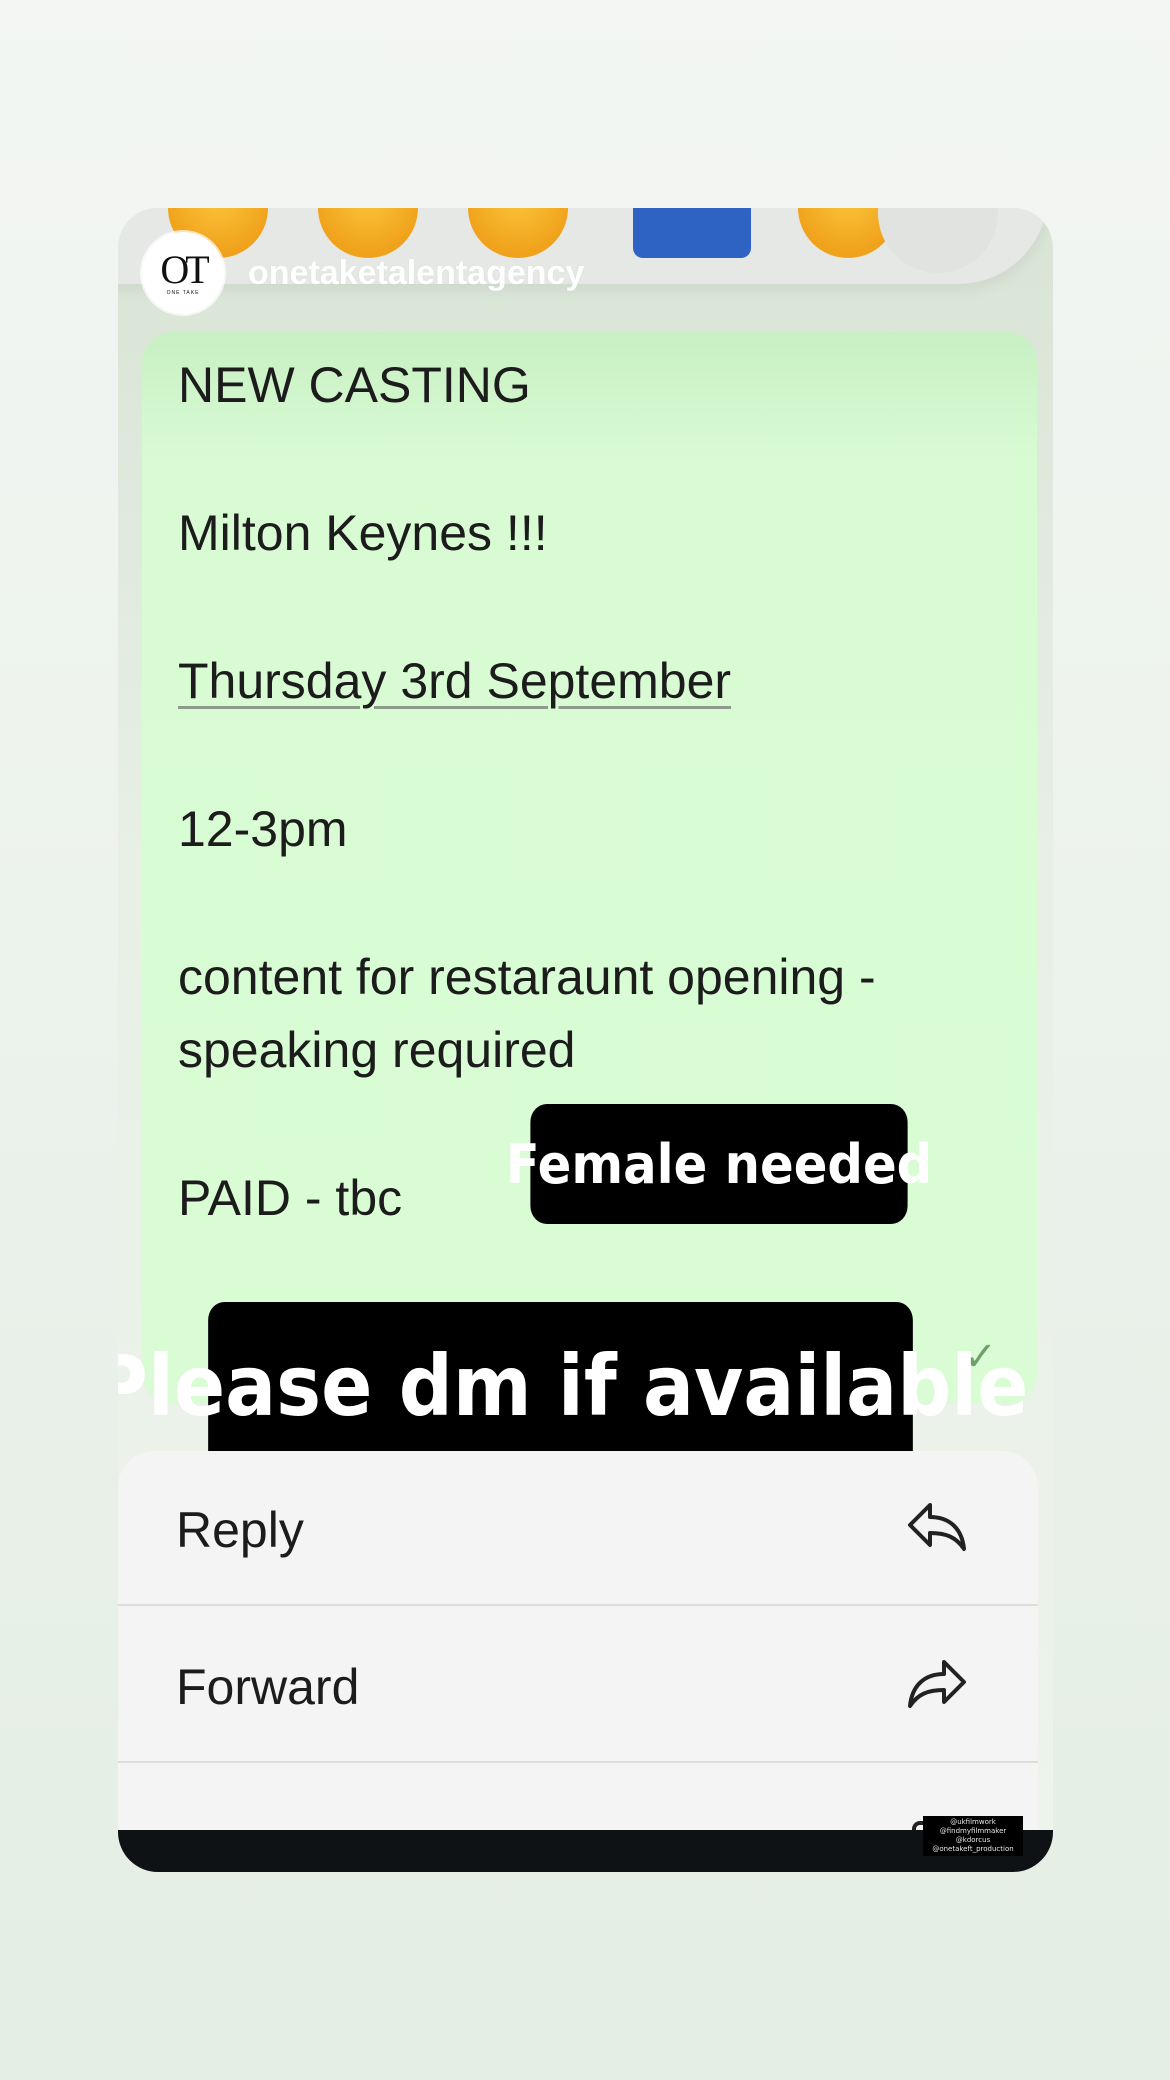 The height and width of the screenshot is (2080, 1170). Describe the element at coordinates (937, 1527) in the screenshot. I see `reply-arrow-icon` at that location.